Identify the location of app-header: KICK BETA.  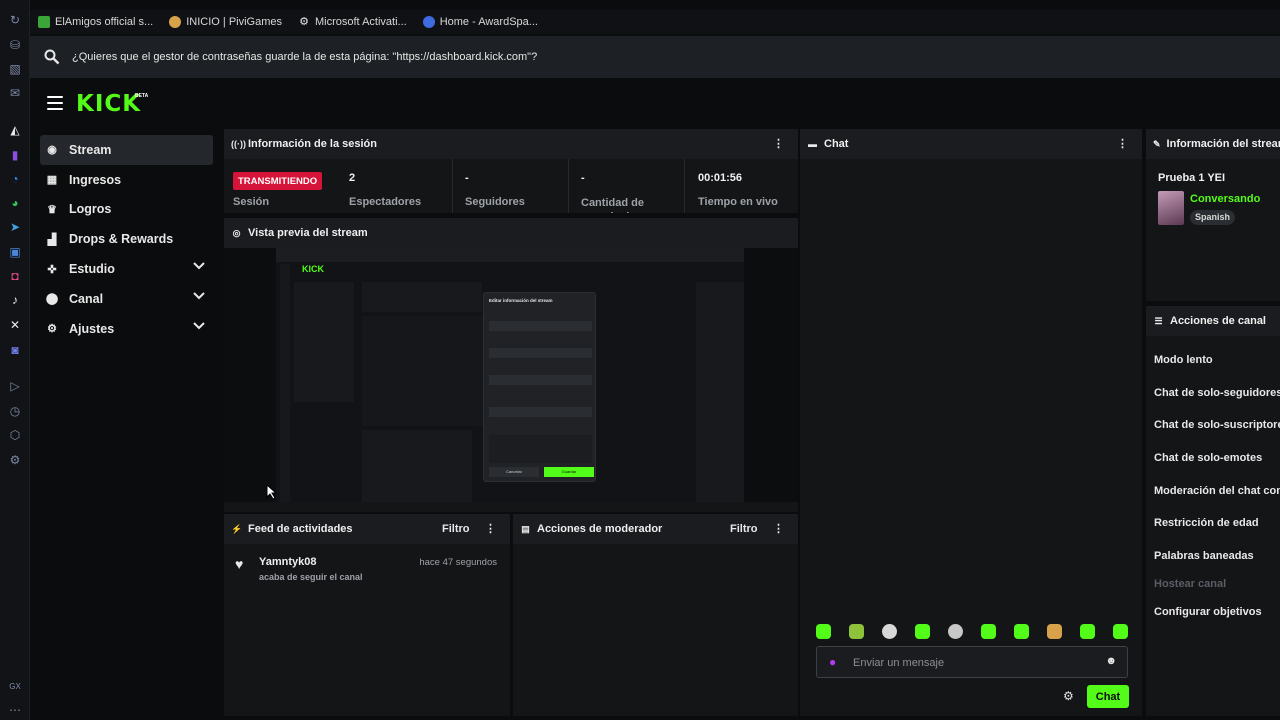
(655, 104).